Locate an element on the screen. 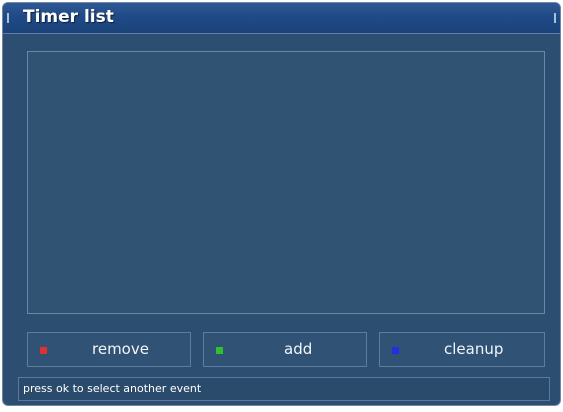 The height and width of the screenshot is (412, 563). status-bar: press ok to select another event is located at coordinates (284, 389).